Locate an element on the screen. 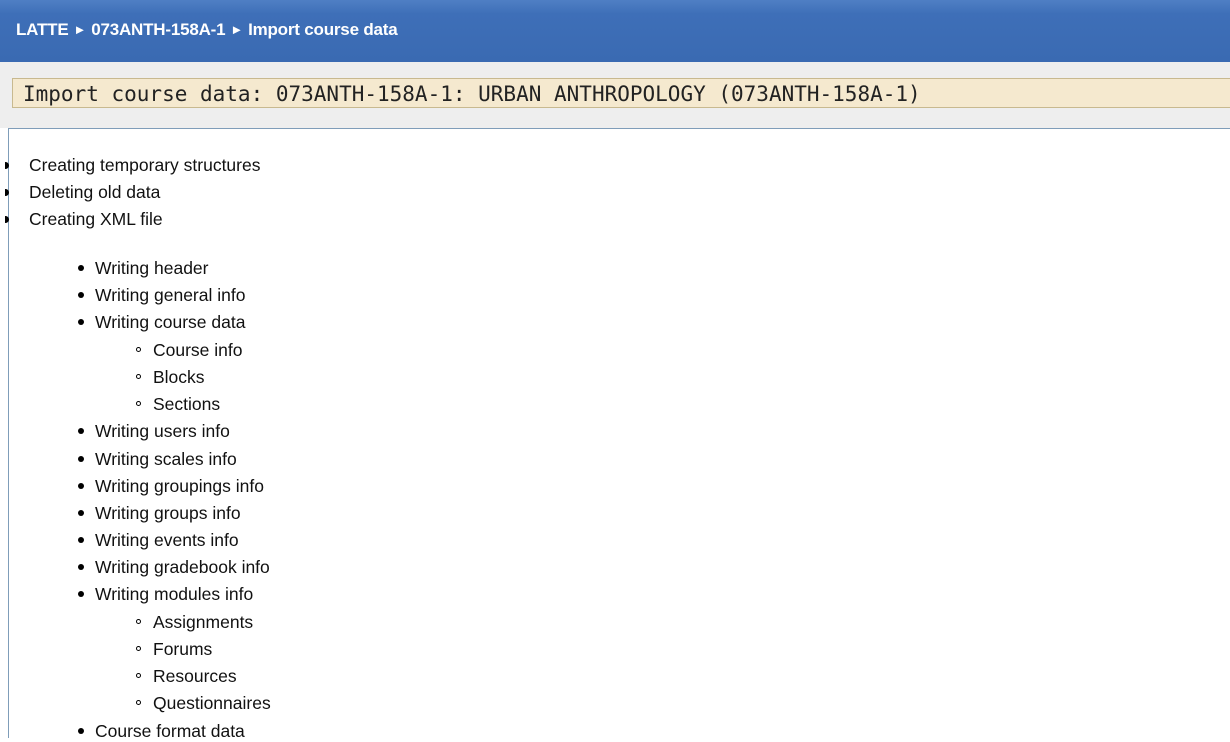  step-label: Writing header is located at coordinates (152, 268).